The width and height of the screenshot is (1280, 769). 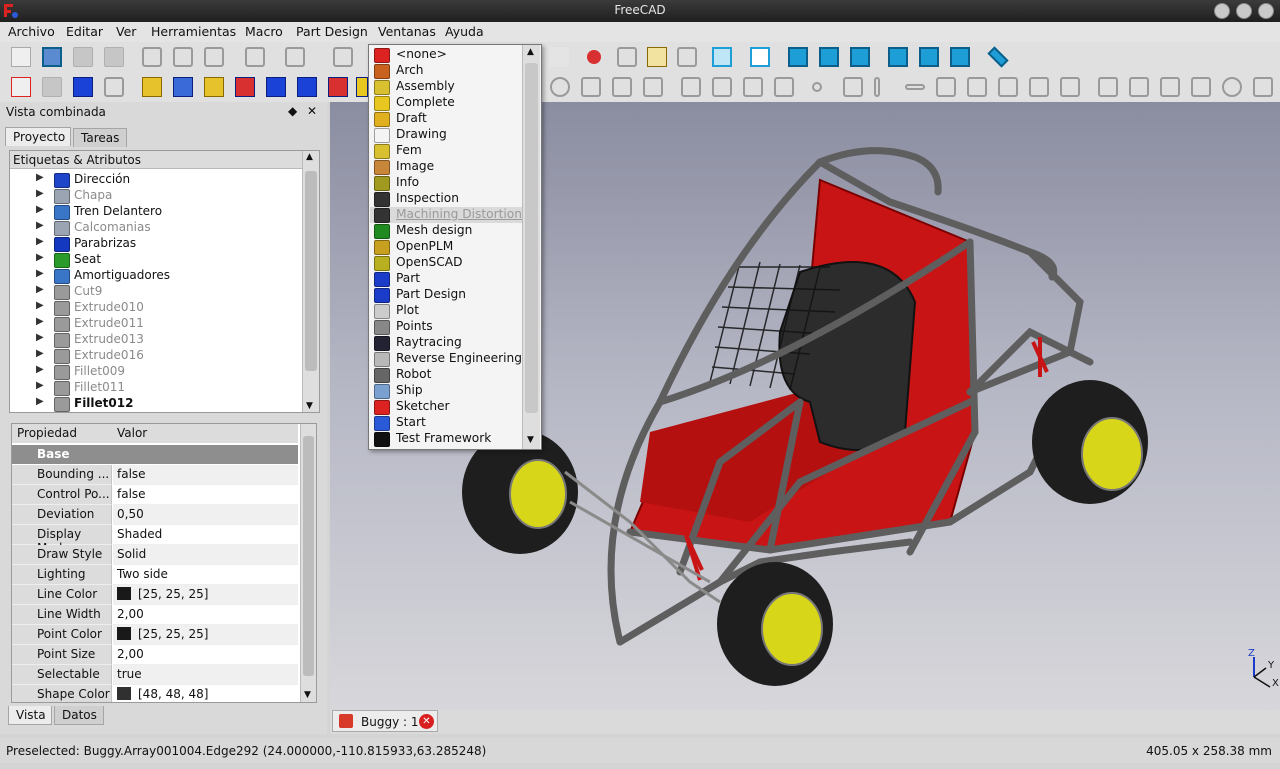 I want to click on property-row: Shape Color [48, 48, 48], so click(x=155, y=693).